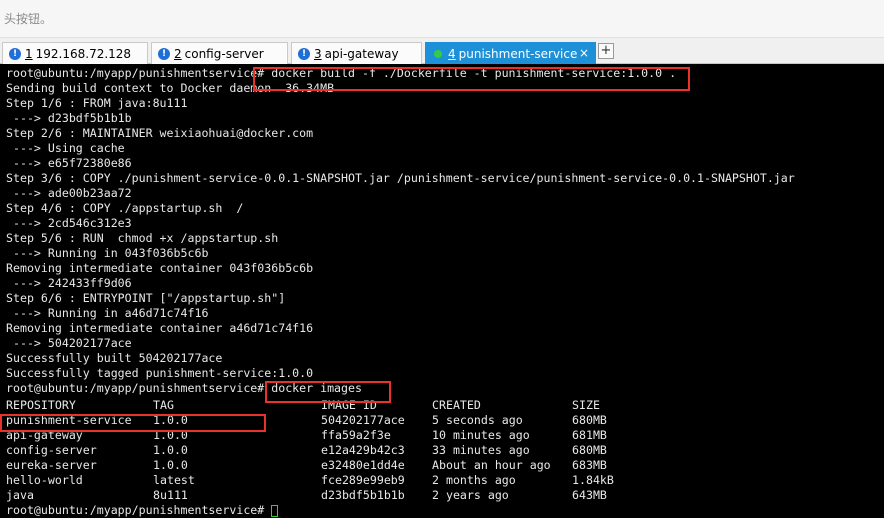 The image size is (884, 518). I want to click on terminal-line: Successfully built 504202177ace, so click(114, 358).